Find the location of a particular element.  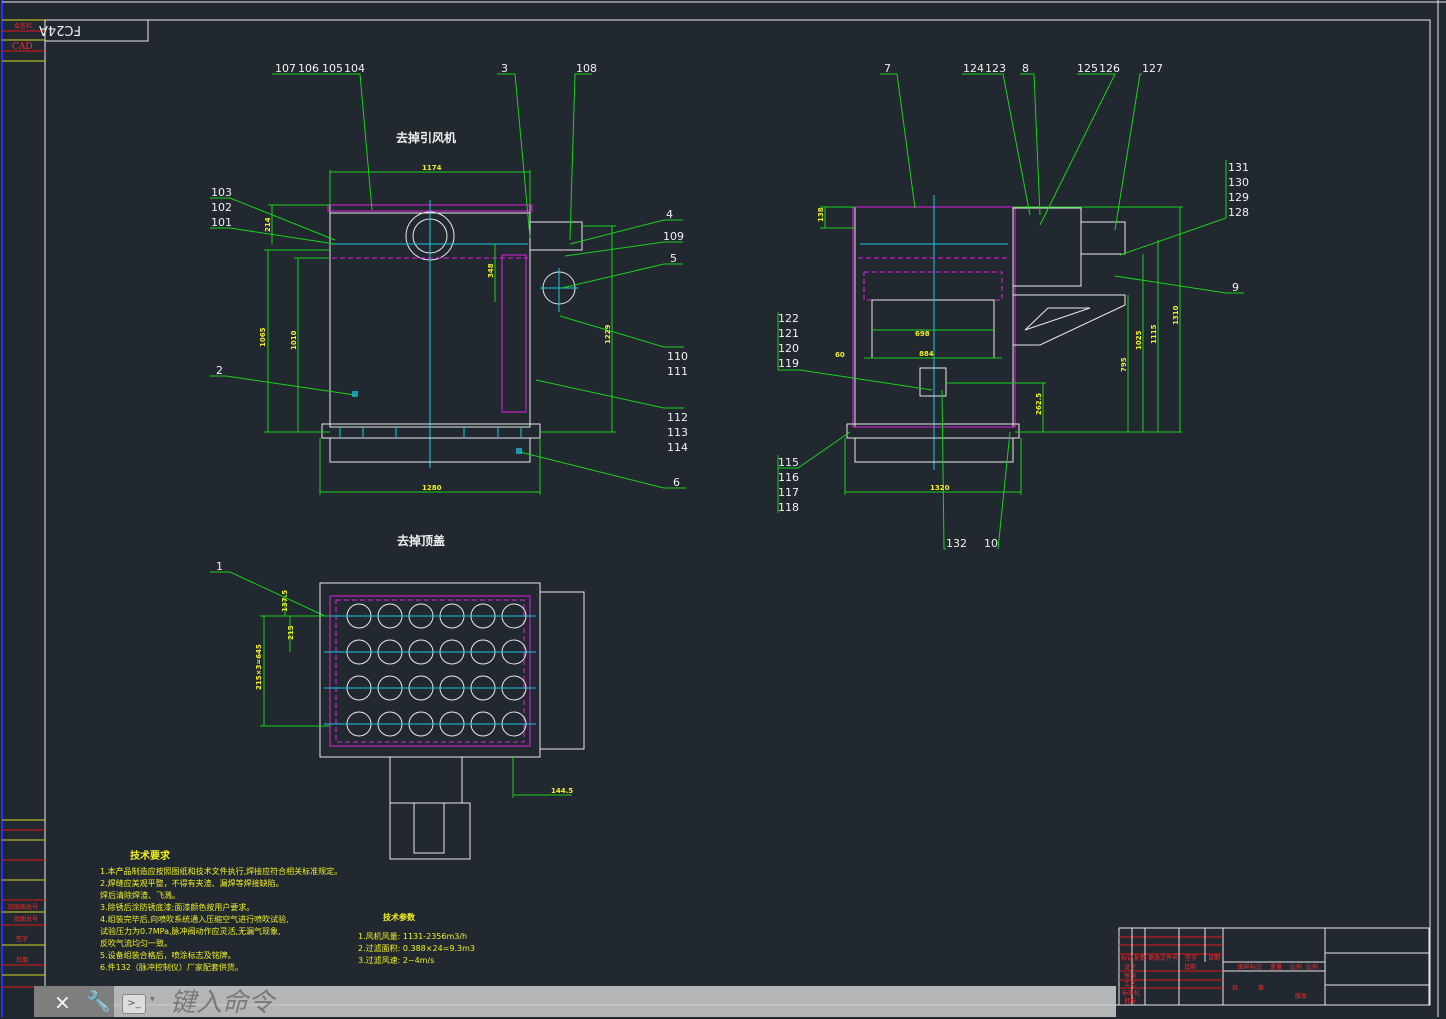

callout-8: 8 is located at coordinates (1025, 68).